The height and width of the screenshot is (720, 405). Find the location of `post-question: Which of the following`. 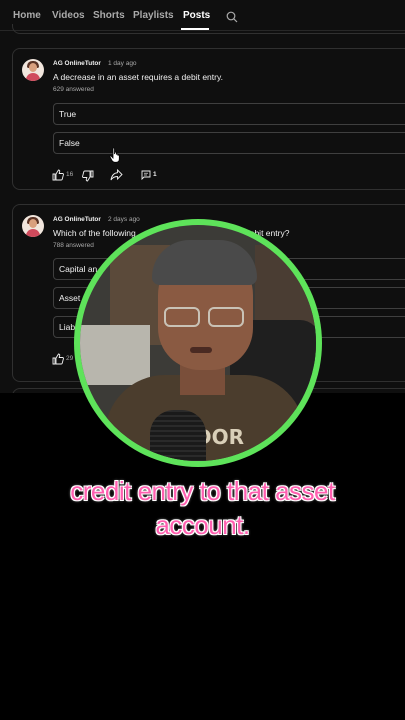

post-question: Which of the following is located at coordinates (94, 233).